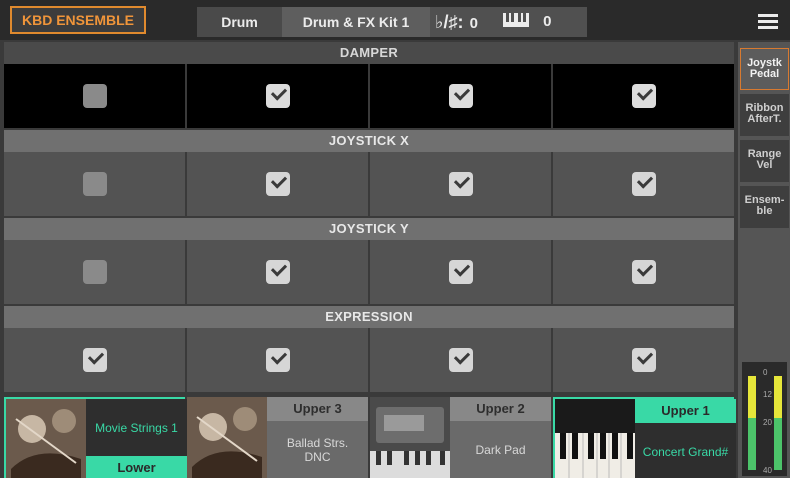  What do you see at coordinates (356, 22) in the screenshot?
I see `tab-drum-fx-kit: Drum & FX Kit 1` at bounding box center [356, 22].